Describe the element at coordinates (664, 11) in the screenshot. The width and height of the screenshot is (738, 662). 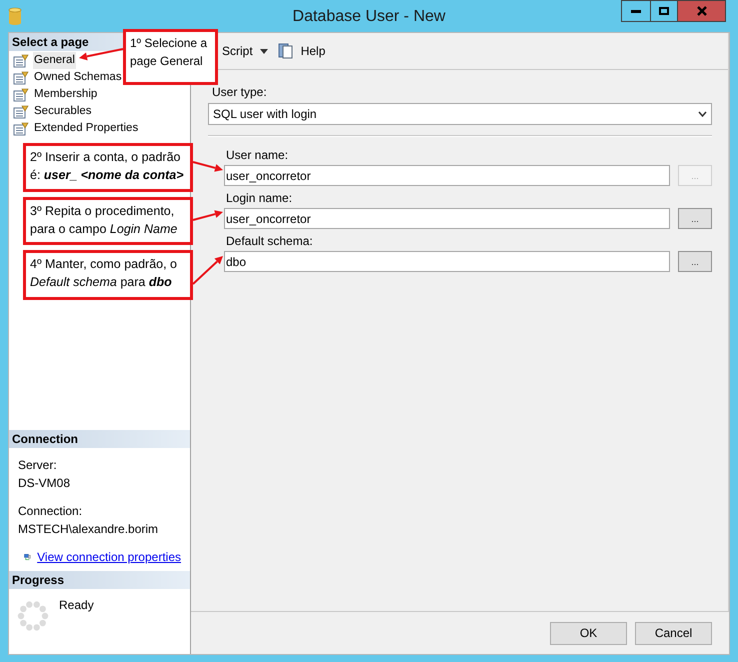
I see `maximize-icon` at that location.